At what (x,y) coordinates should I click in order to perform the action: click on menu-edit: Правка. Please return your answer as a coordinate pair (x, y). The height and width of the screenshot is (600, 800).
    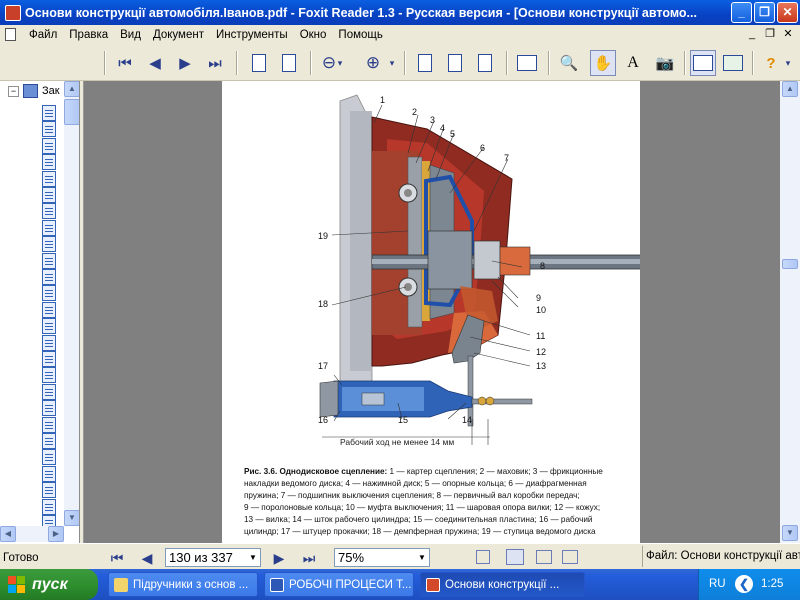
    Looking at the image, I should click on (88, 35).